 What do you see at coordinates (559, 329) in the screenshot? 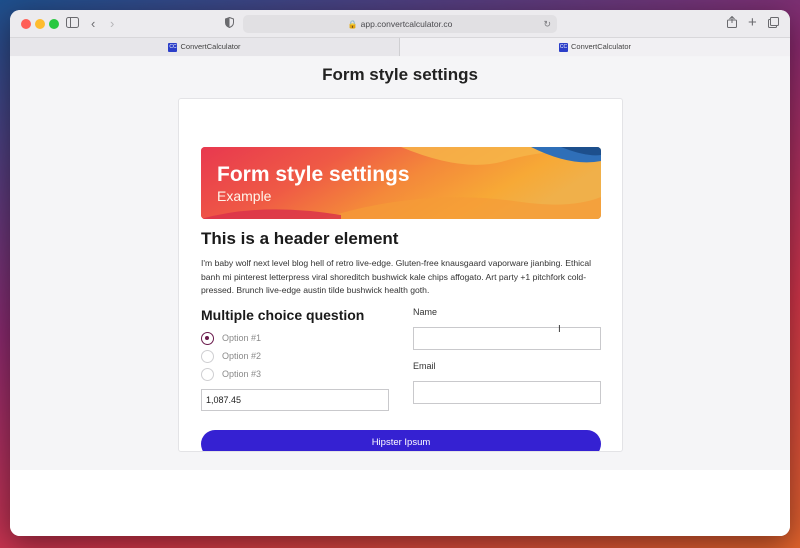
I see `text-cursor-icon: I` at bounding box center [559, 329].